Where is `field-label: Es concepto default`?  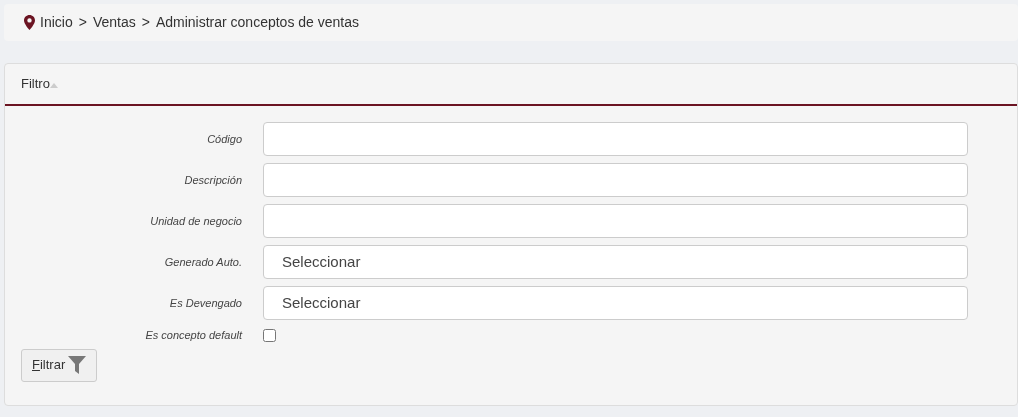 field-label: Es concepto default is located at coordinates (194, 335).